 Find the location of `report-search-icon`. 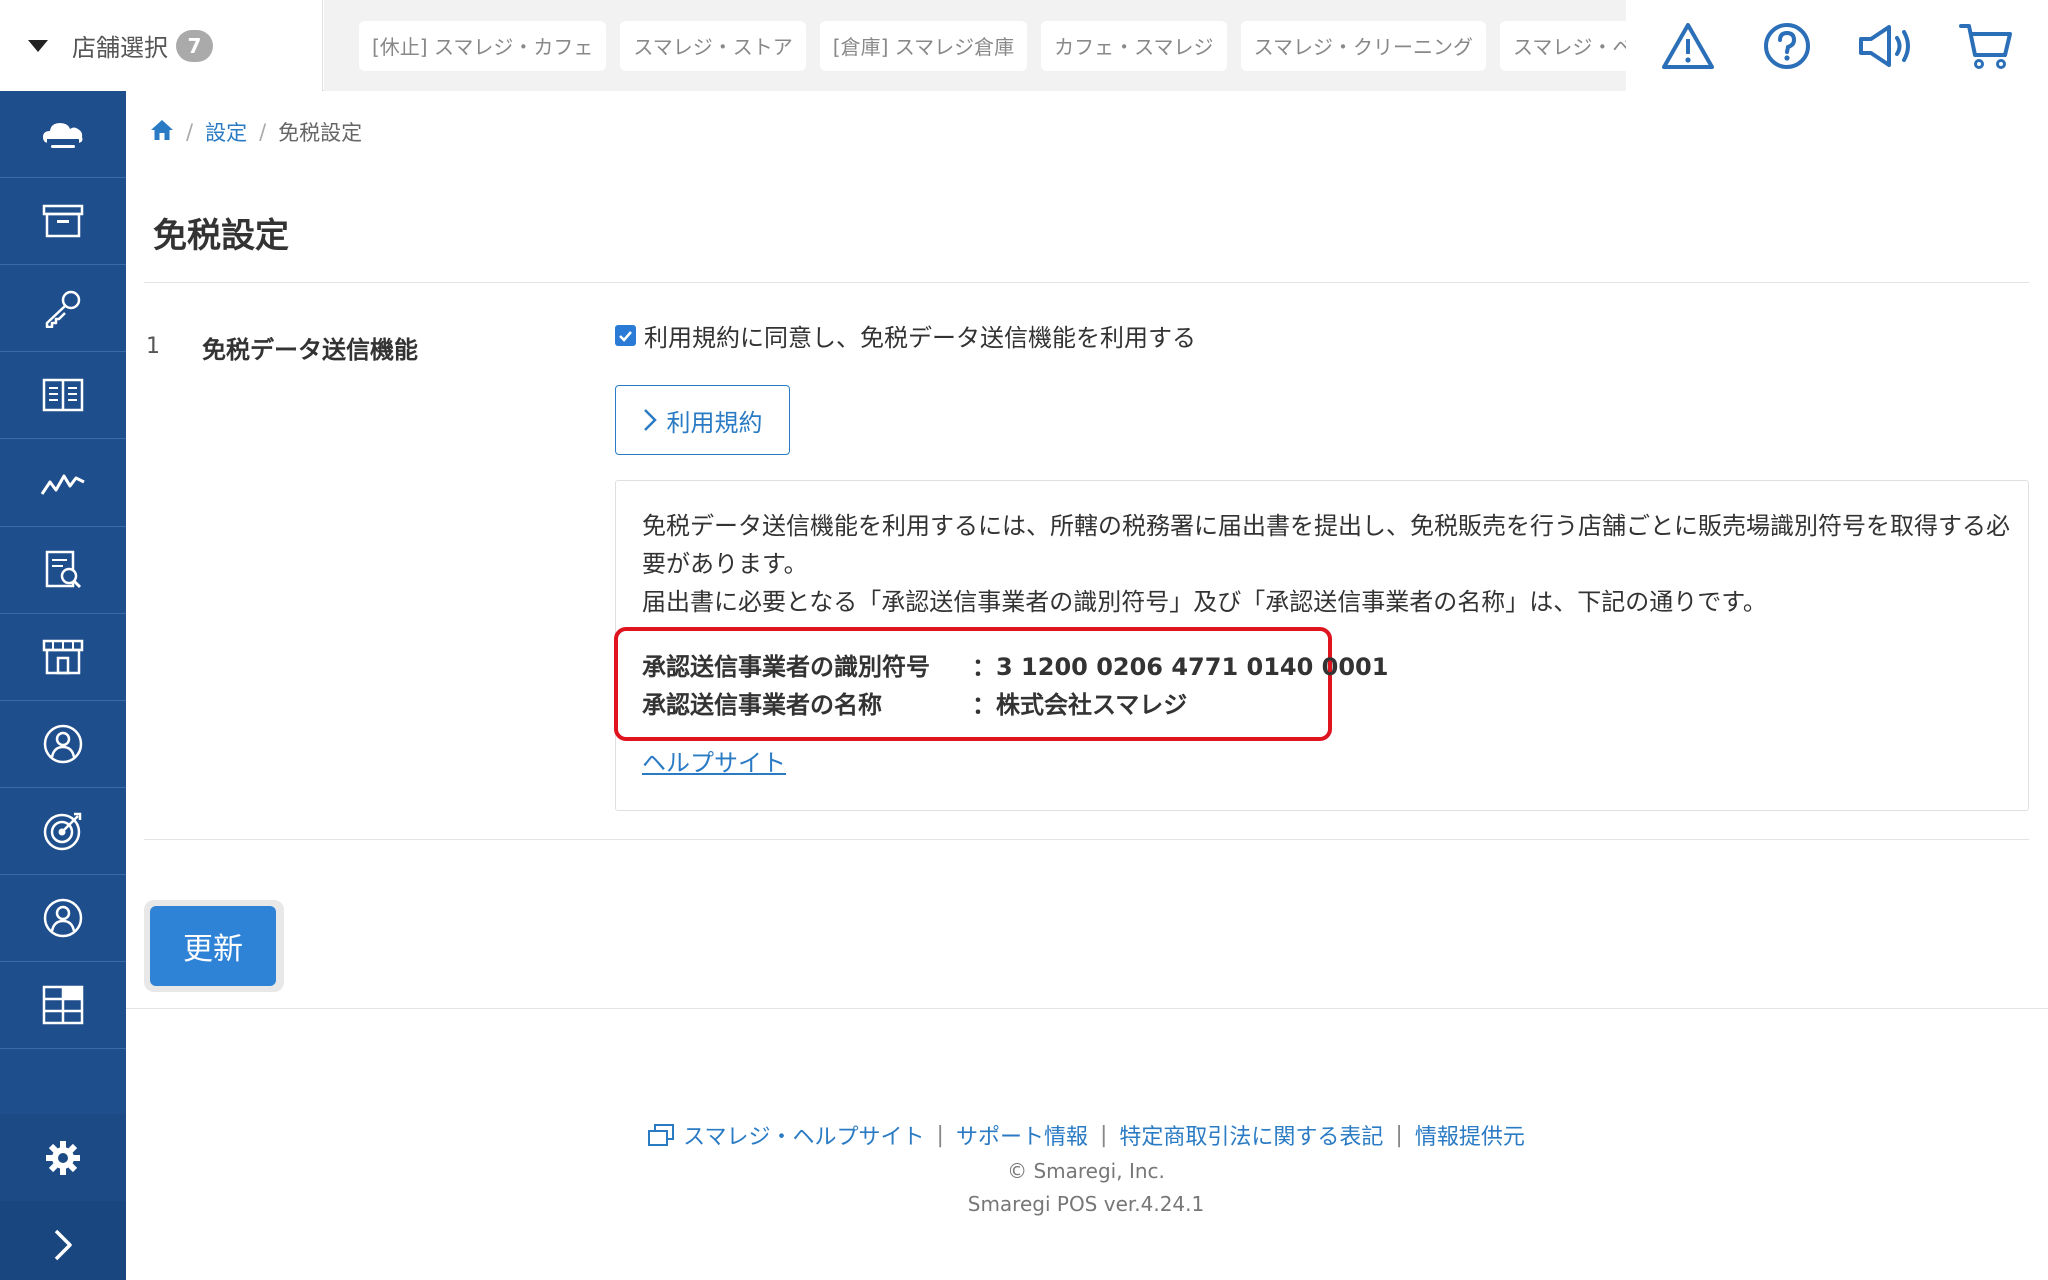

report-search-icon is located at coordinates (63, 569).